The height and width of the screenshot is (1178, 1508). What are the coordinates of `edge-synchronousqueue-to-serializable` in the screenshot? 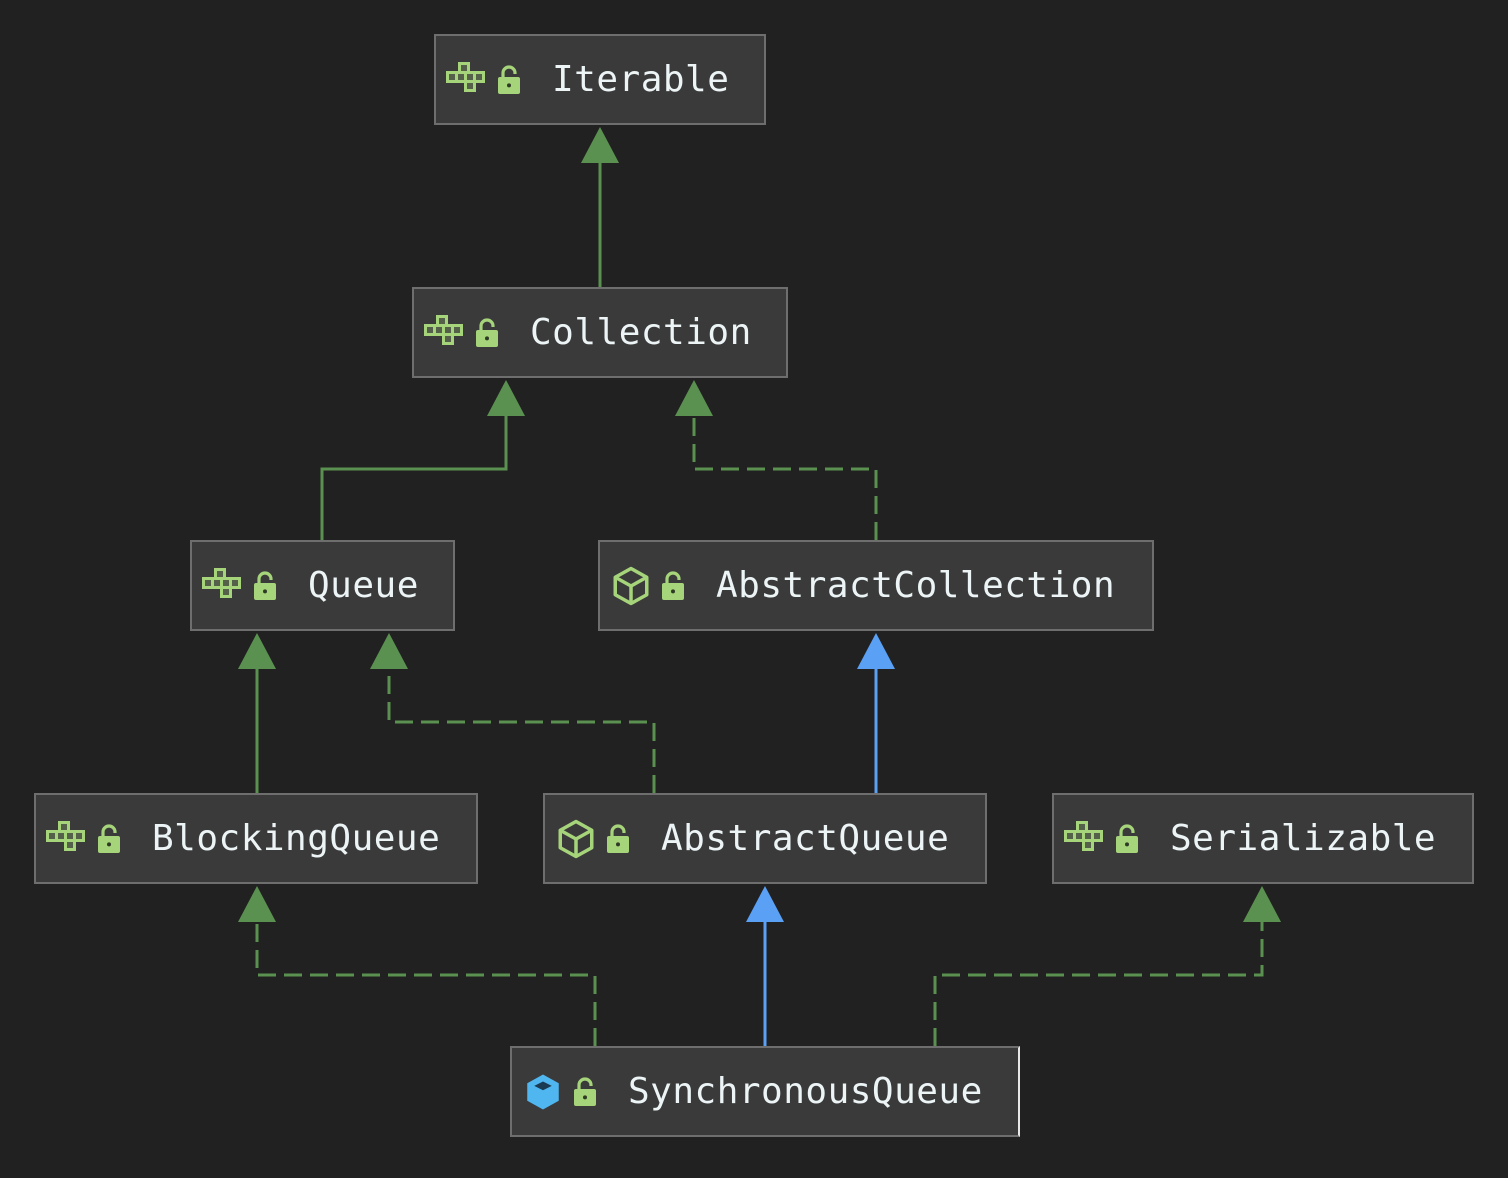 It's located at (1107, 966).